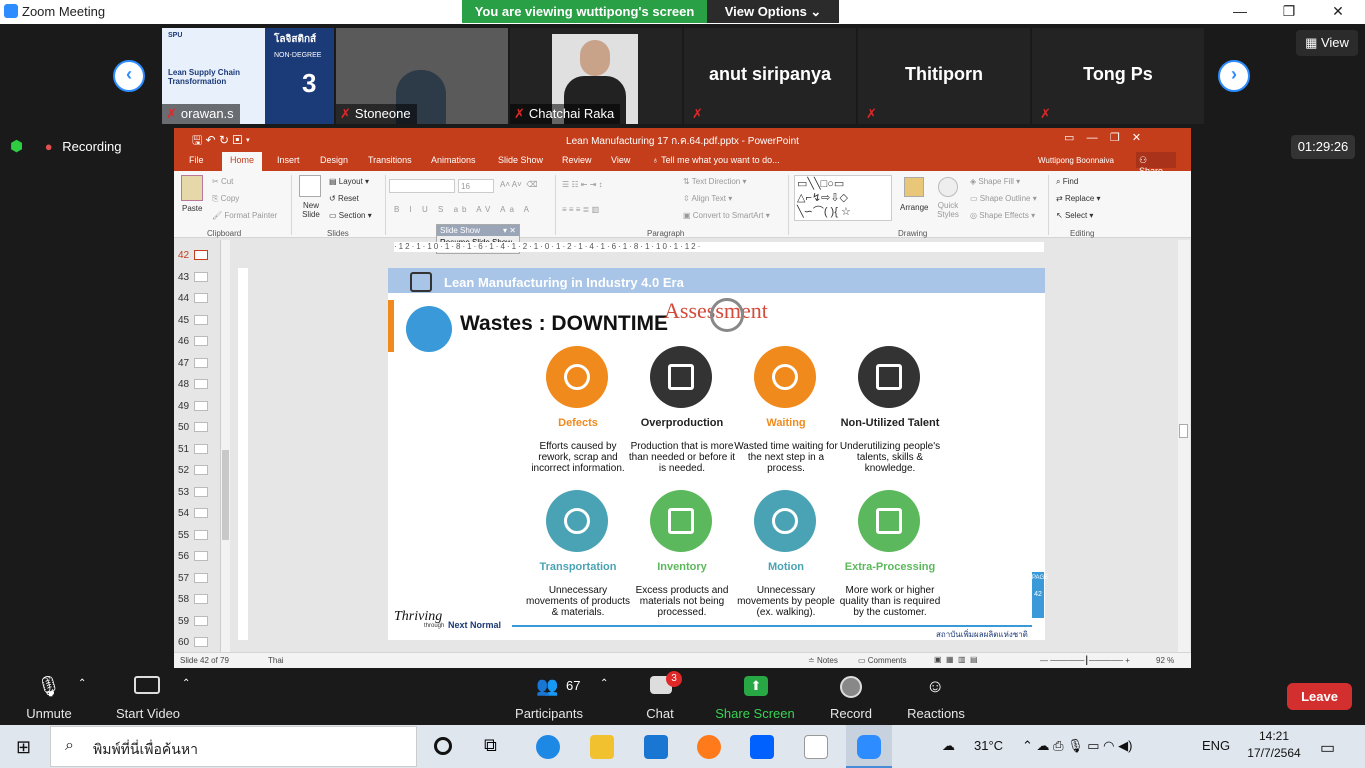  What do you see at coordinates (707, 198) in the screenshot?
I see `align-text-button: ⇳ Align Text ▾` at bounding box center [707, 198].